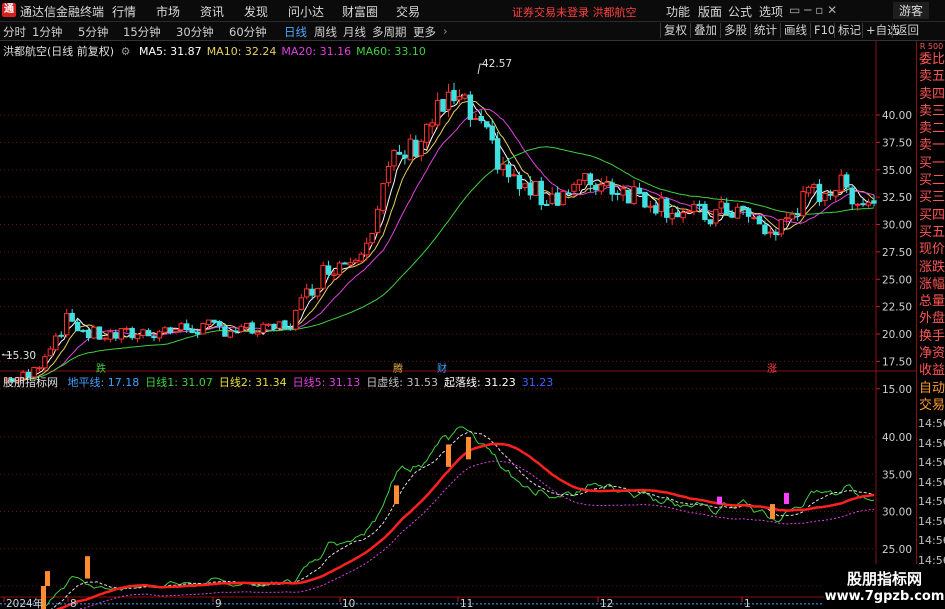 Image resolution: width=945 pixels, height=609 pixels. What do you see at coordinates (101, 367) in the screenshot?
I see `event-tag-die: 跌` at bounding box center [101, 367].